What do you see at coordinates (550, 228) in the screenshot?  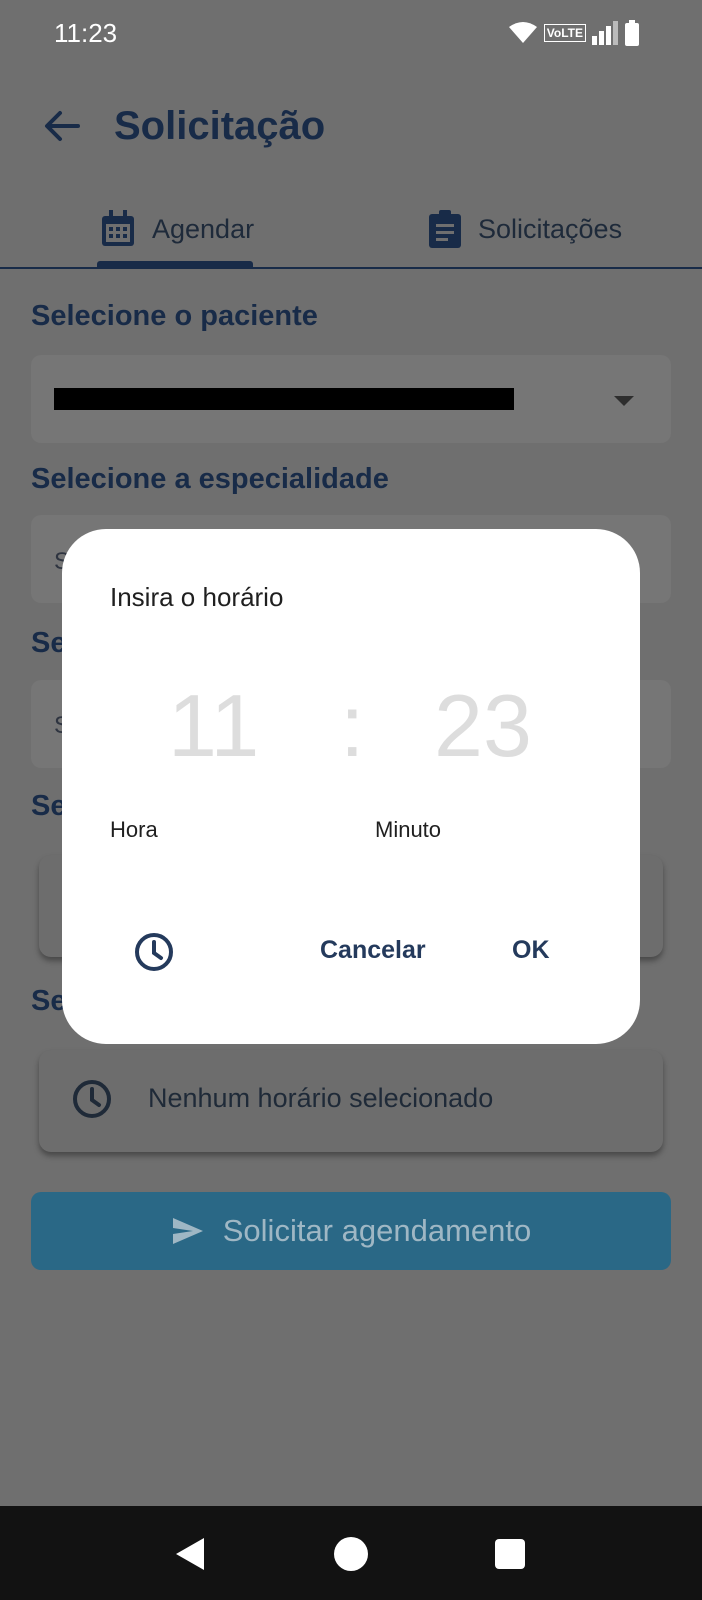 I see `tab-solicitacoes-label: Solicitações` at bounding box center [550, 228].